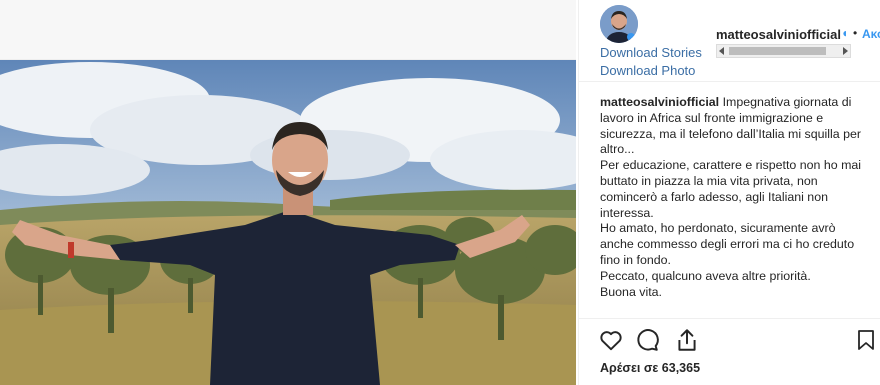 The width and height of the screenshot is (880, 385). What do you see at coordinates (650, 368) in the screenshot?
I see `likes-count: Αρέσει σε 63,365` at bounding box center [650, 368].